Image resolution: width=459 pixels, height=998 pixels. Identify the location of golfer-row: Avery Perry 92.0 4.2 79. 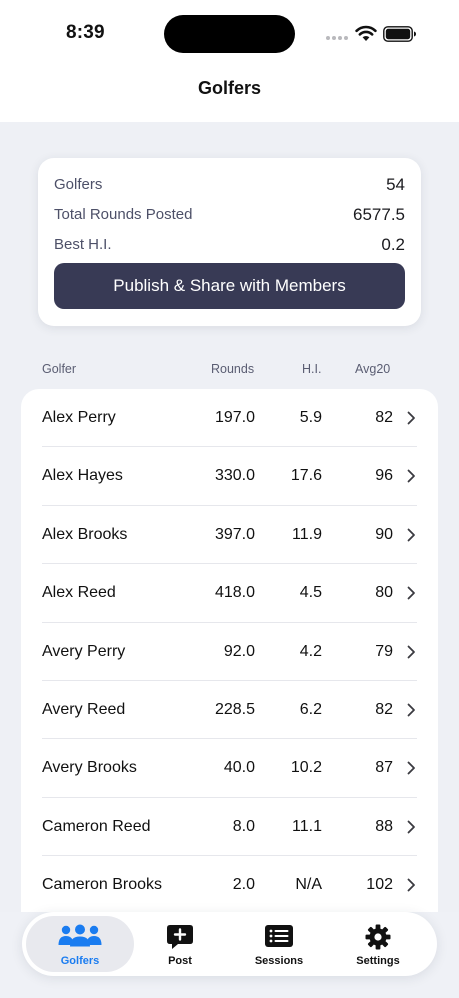
(229, 652).